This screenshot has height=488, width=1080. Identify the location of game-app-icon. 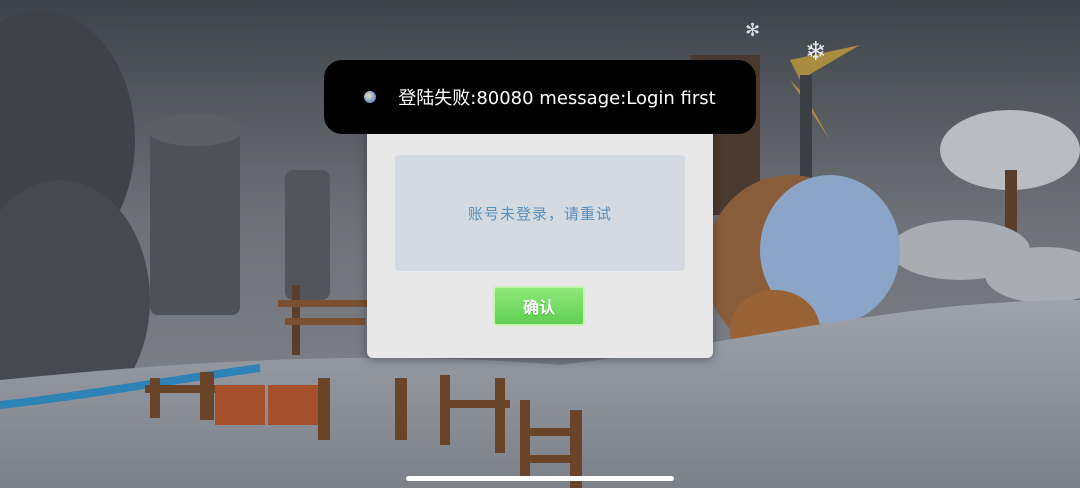
(370, 97).